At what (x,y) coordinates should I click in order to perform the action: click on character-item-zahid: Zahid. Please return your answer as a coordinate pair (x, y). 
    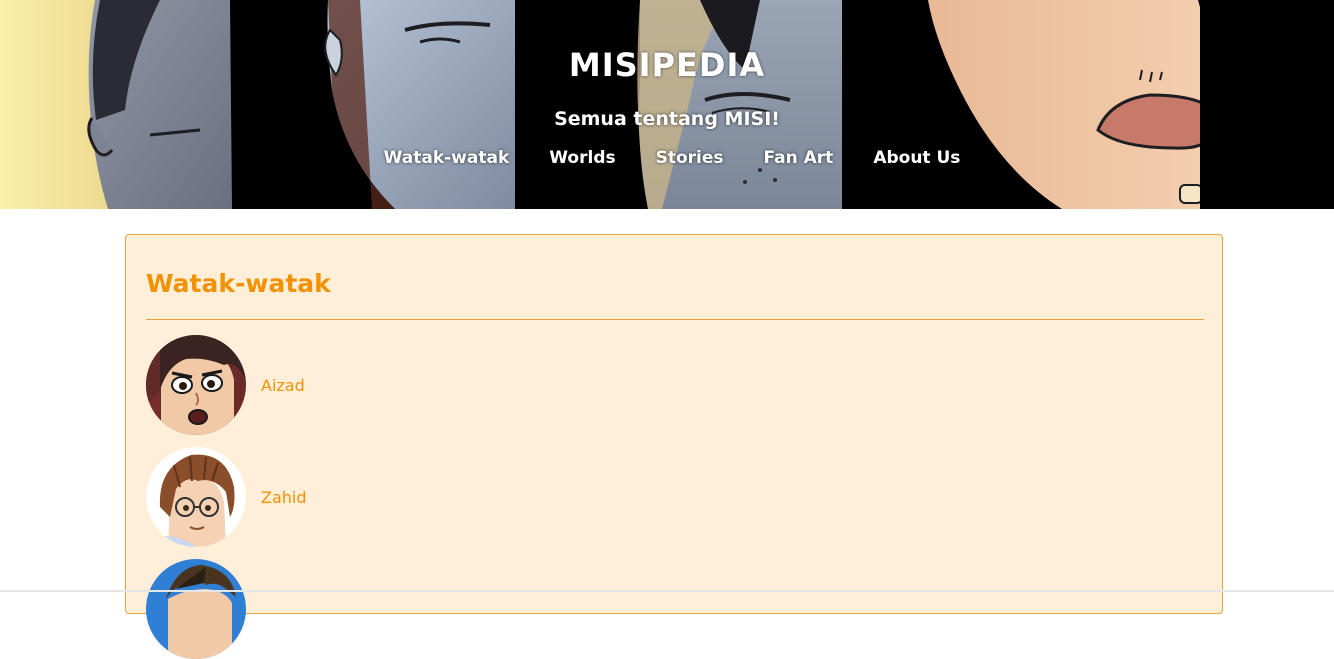
    Looking at the image, I should click on (226, 497).